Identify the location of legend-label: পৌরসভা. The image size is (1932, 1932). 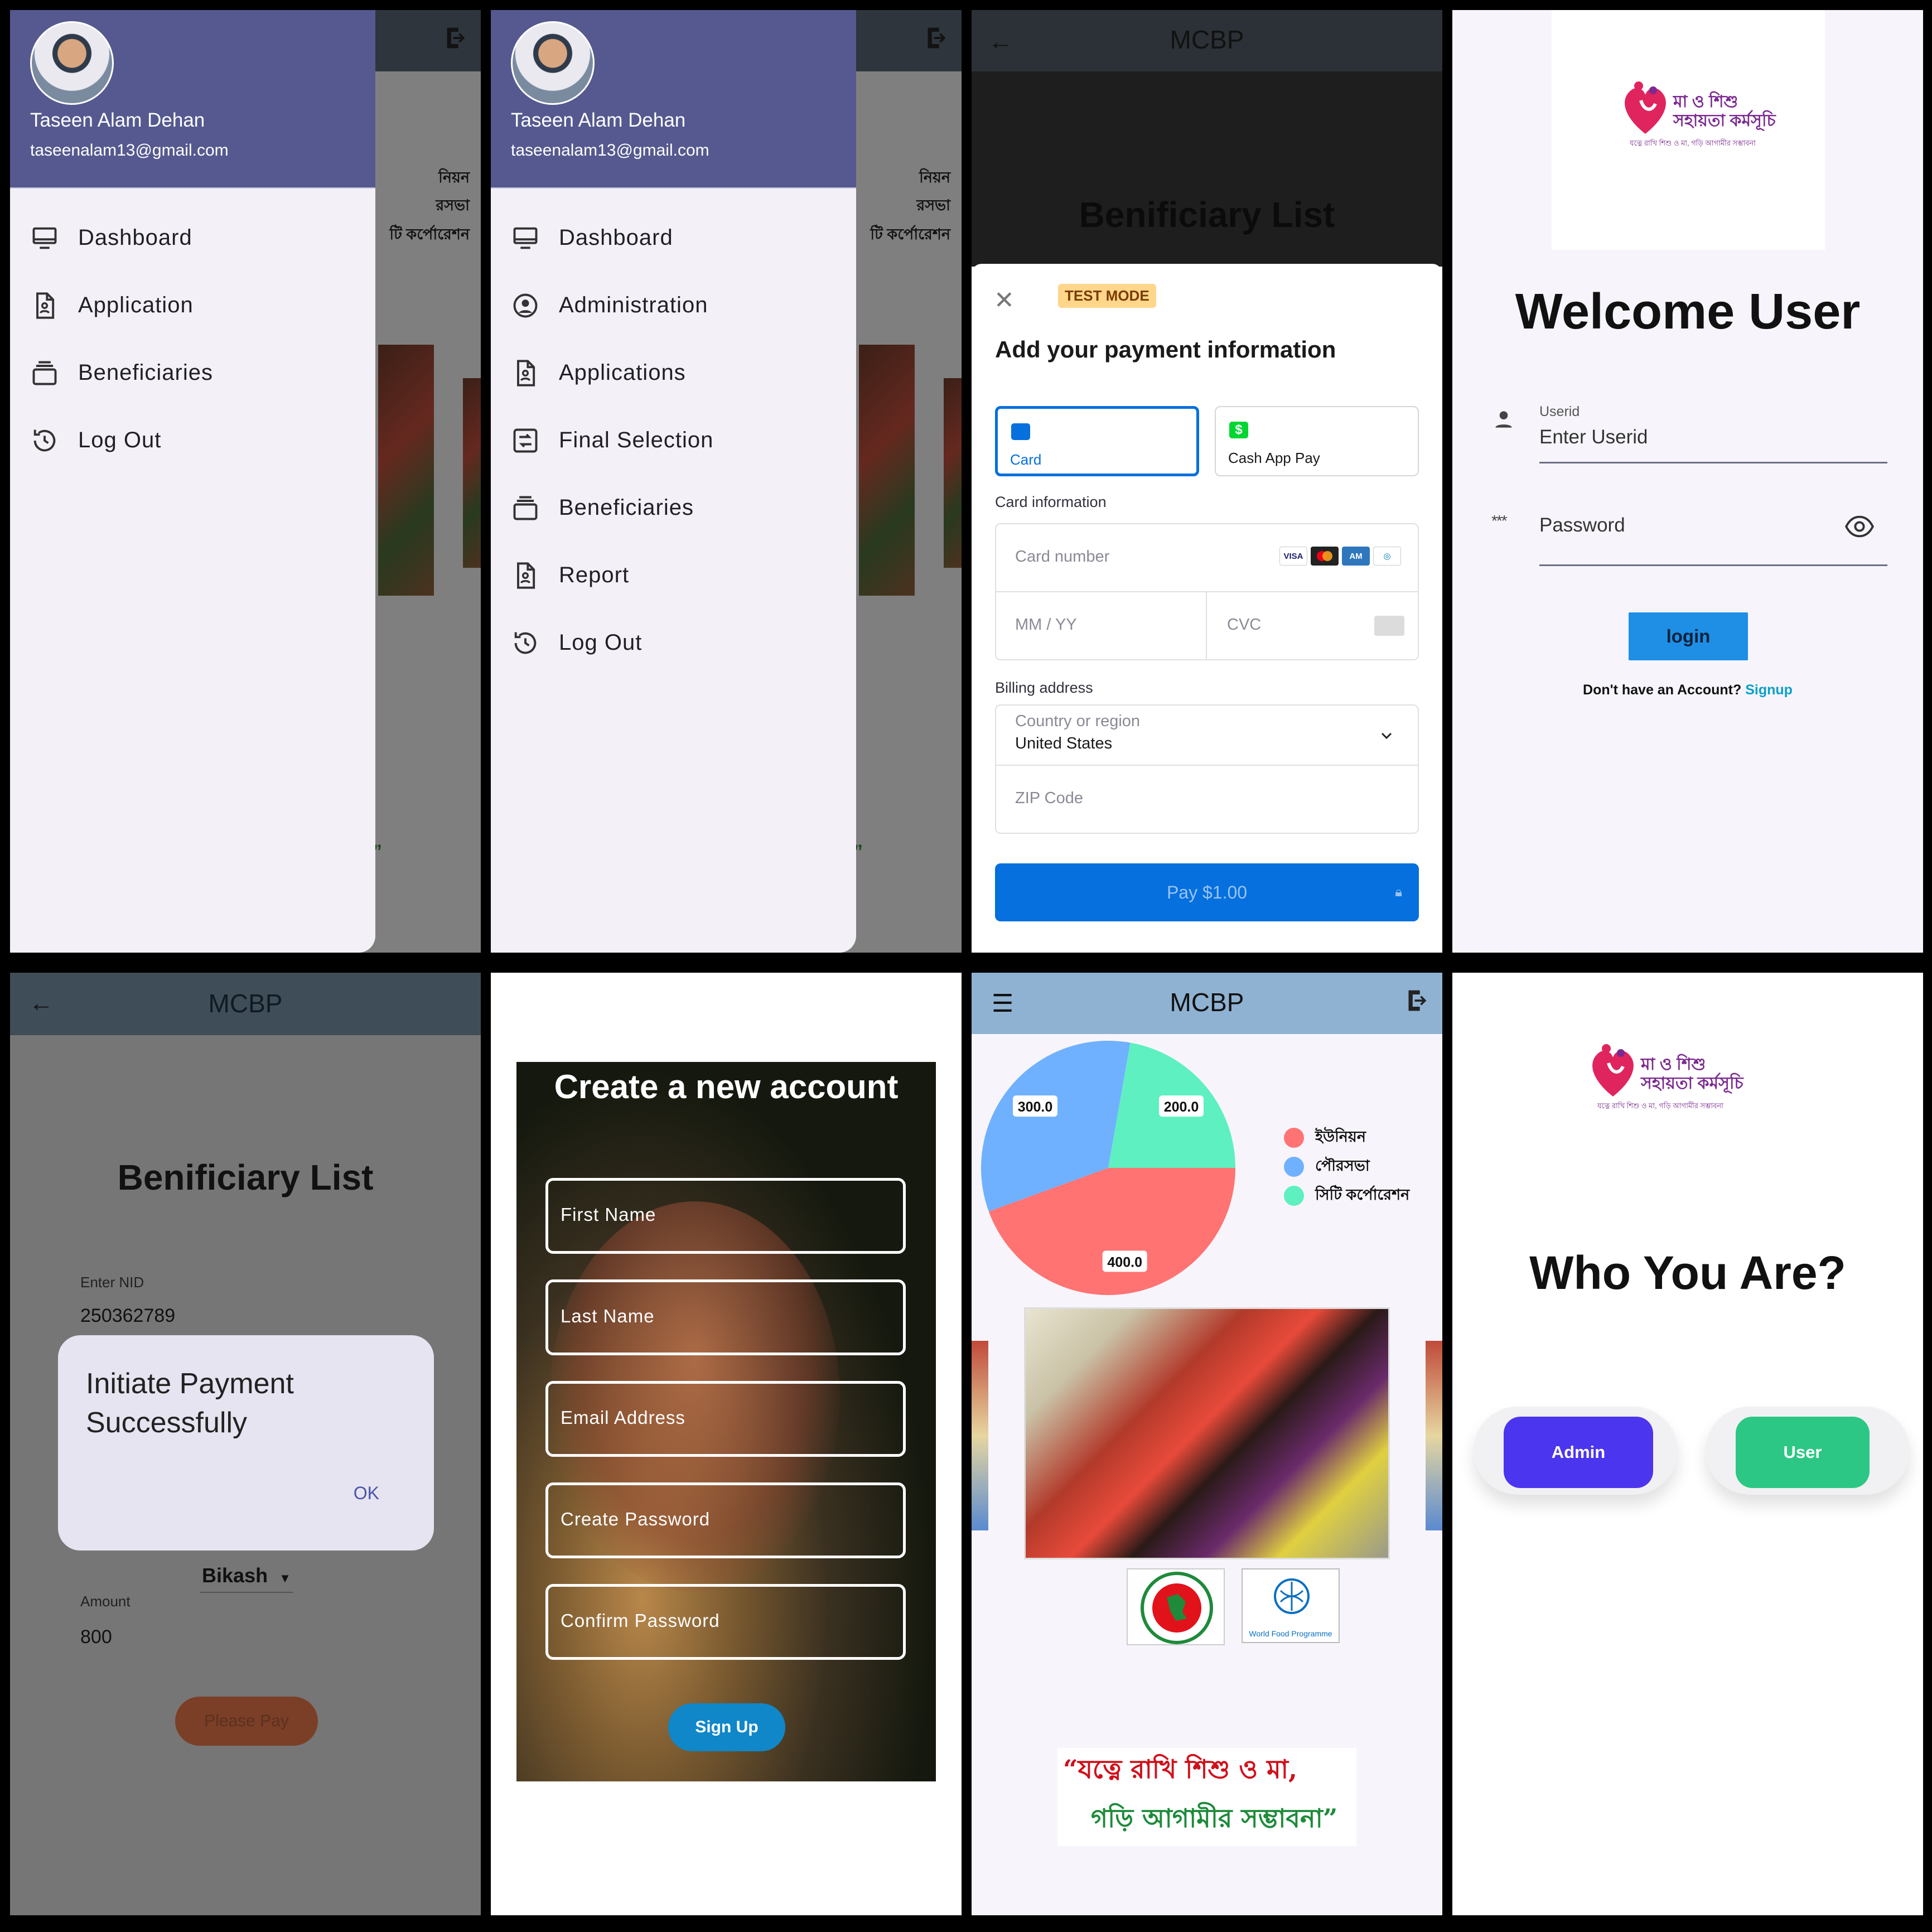
(1342, 1165).